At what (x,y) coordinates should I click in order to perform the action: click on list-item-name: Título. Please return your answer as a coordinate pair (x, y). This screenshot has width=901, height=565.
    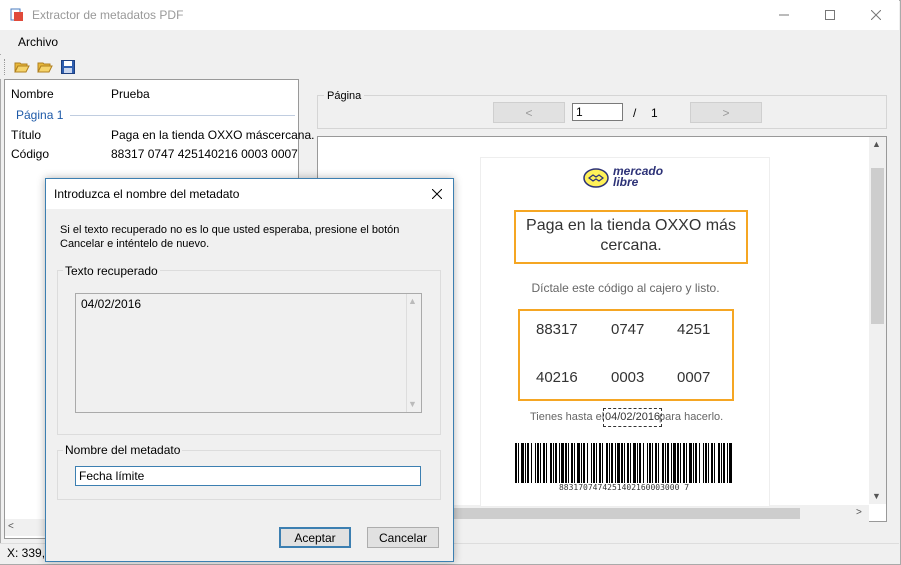
    Looking at the image, I should click on (26, 135).